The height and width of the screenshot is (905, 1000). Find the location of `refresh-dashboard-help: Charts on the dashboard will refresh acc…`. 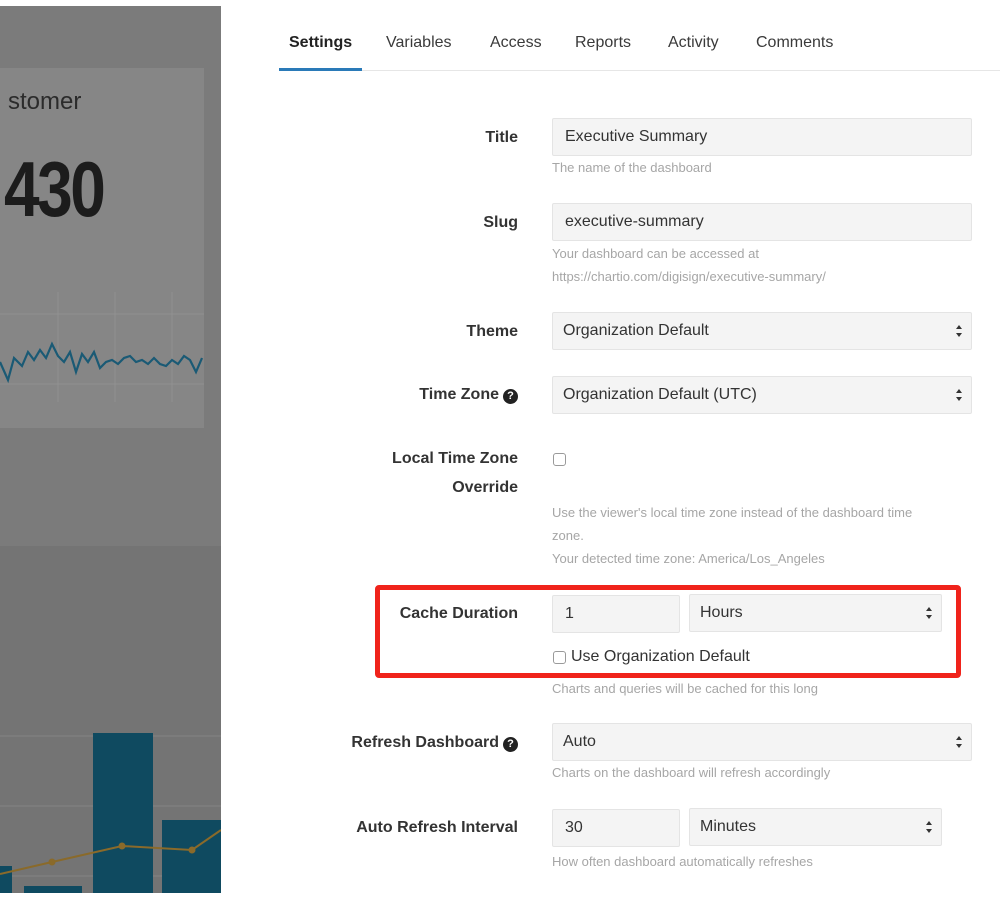

refresh-dashboard-help: Charts on the dashboard will refresh acc… is located at coordinates (691, 772).